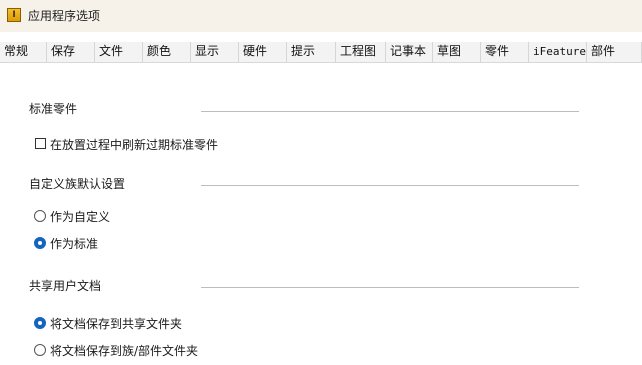 Image resolution: width=642 pixels, height=365 pixels. What do you see at coordinates (40, 216) in the screenshot?
I see `as-custom-radio` at bounding box center [40, 216].